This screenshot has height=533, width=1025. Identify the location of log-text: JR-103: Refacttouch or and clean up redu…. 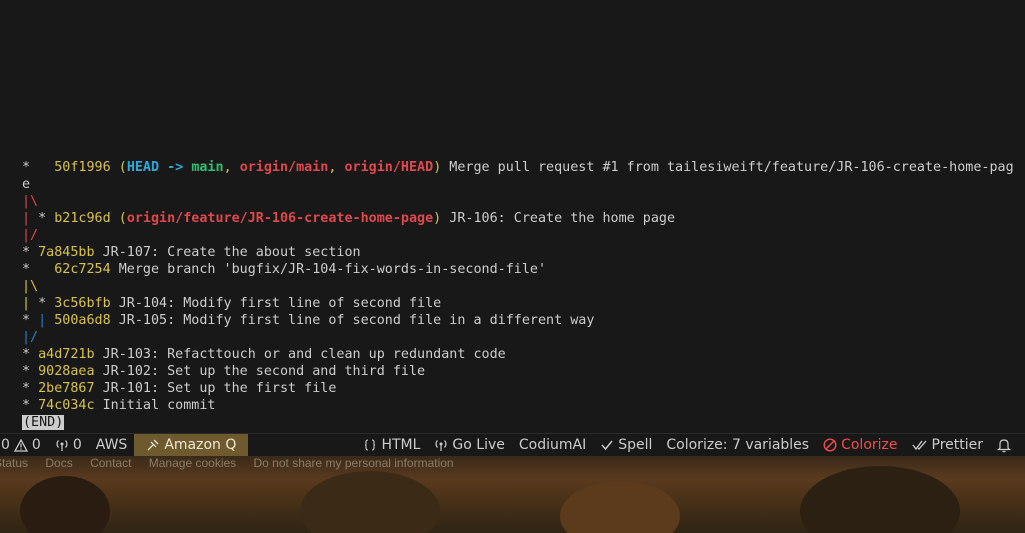
(300, 354).